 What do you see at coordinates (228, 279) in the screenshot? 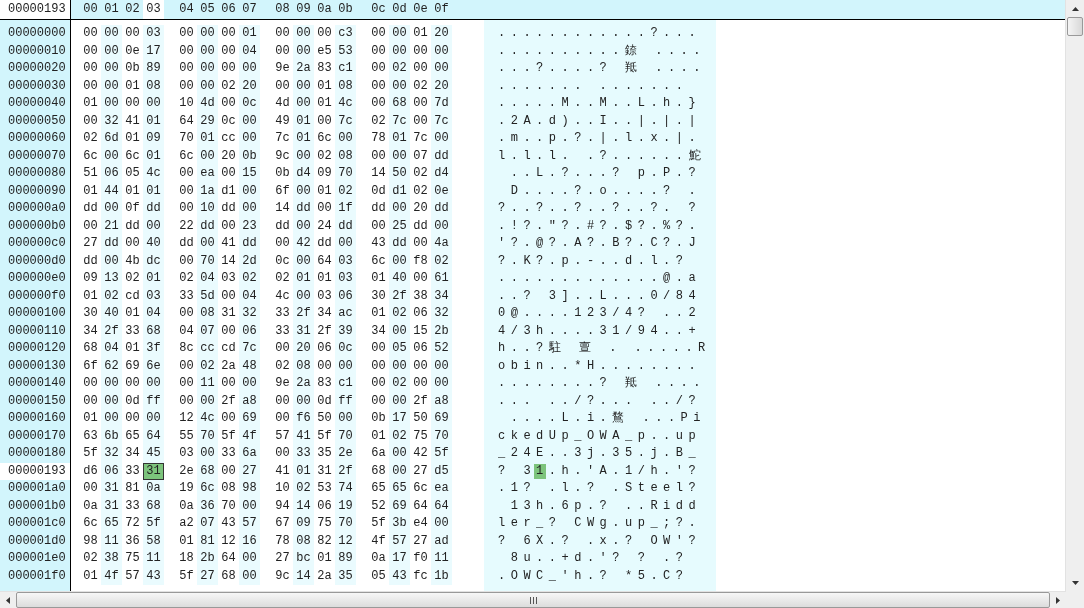
I see `hex-byte: 03` at bounding box center [228, 279].